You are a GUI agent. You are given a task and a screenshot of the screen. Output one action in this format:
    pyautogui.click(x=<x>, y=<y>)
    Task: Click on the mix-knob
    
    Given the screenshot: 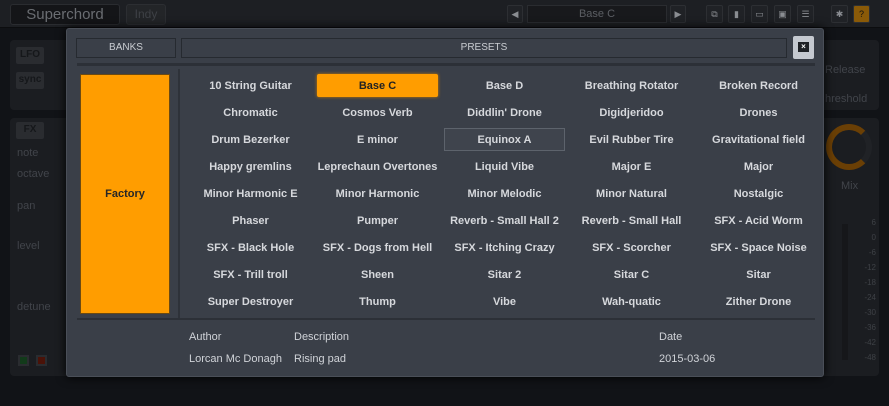 What is the action you would take?
    pyautogui.click(x=849, y=147)
    